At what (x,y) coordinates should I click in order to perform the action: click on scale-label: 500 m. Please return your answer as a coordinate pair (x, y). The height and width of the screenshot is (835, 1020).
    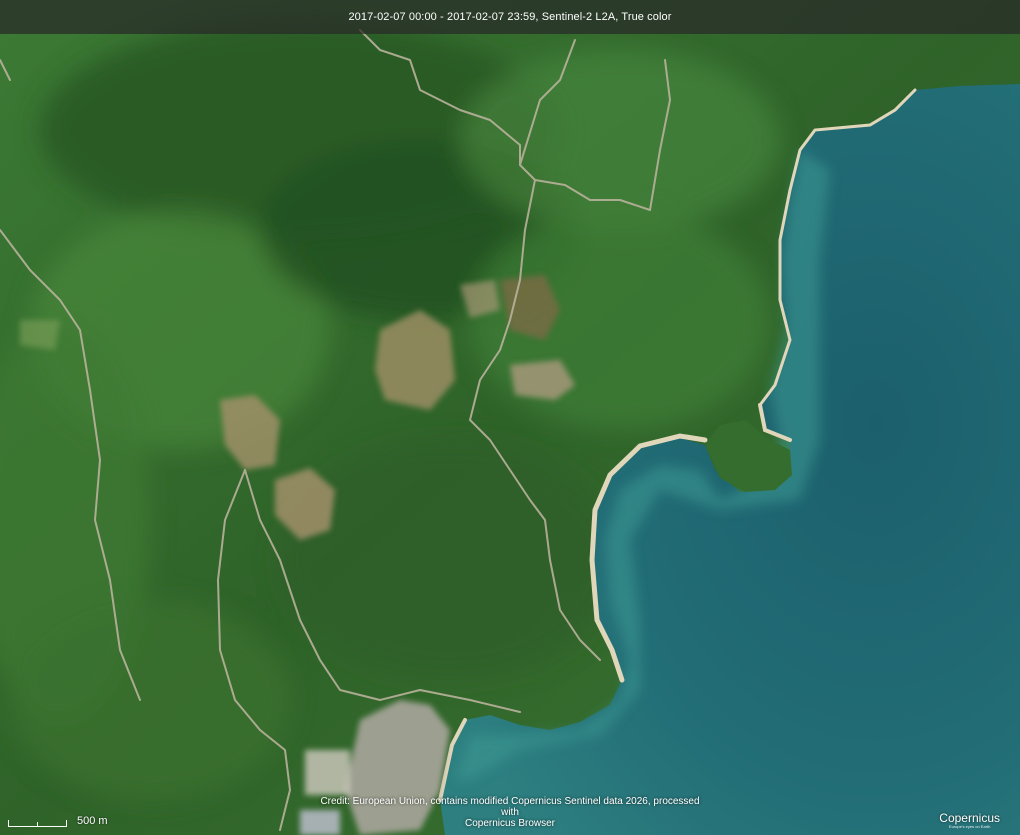
    Looking at the image, I should click on (92, 821).